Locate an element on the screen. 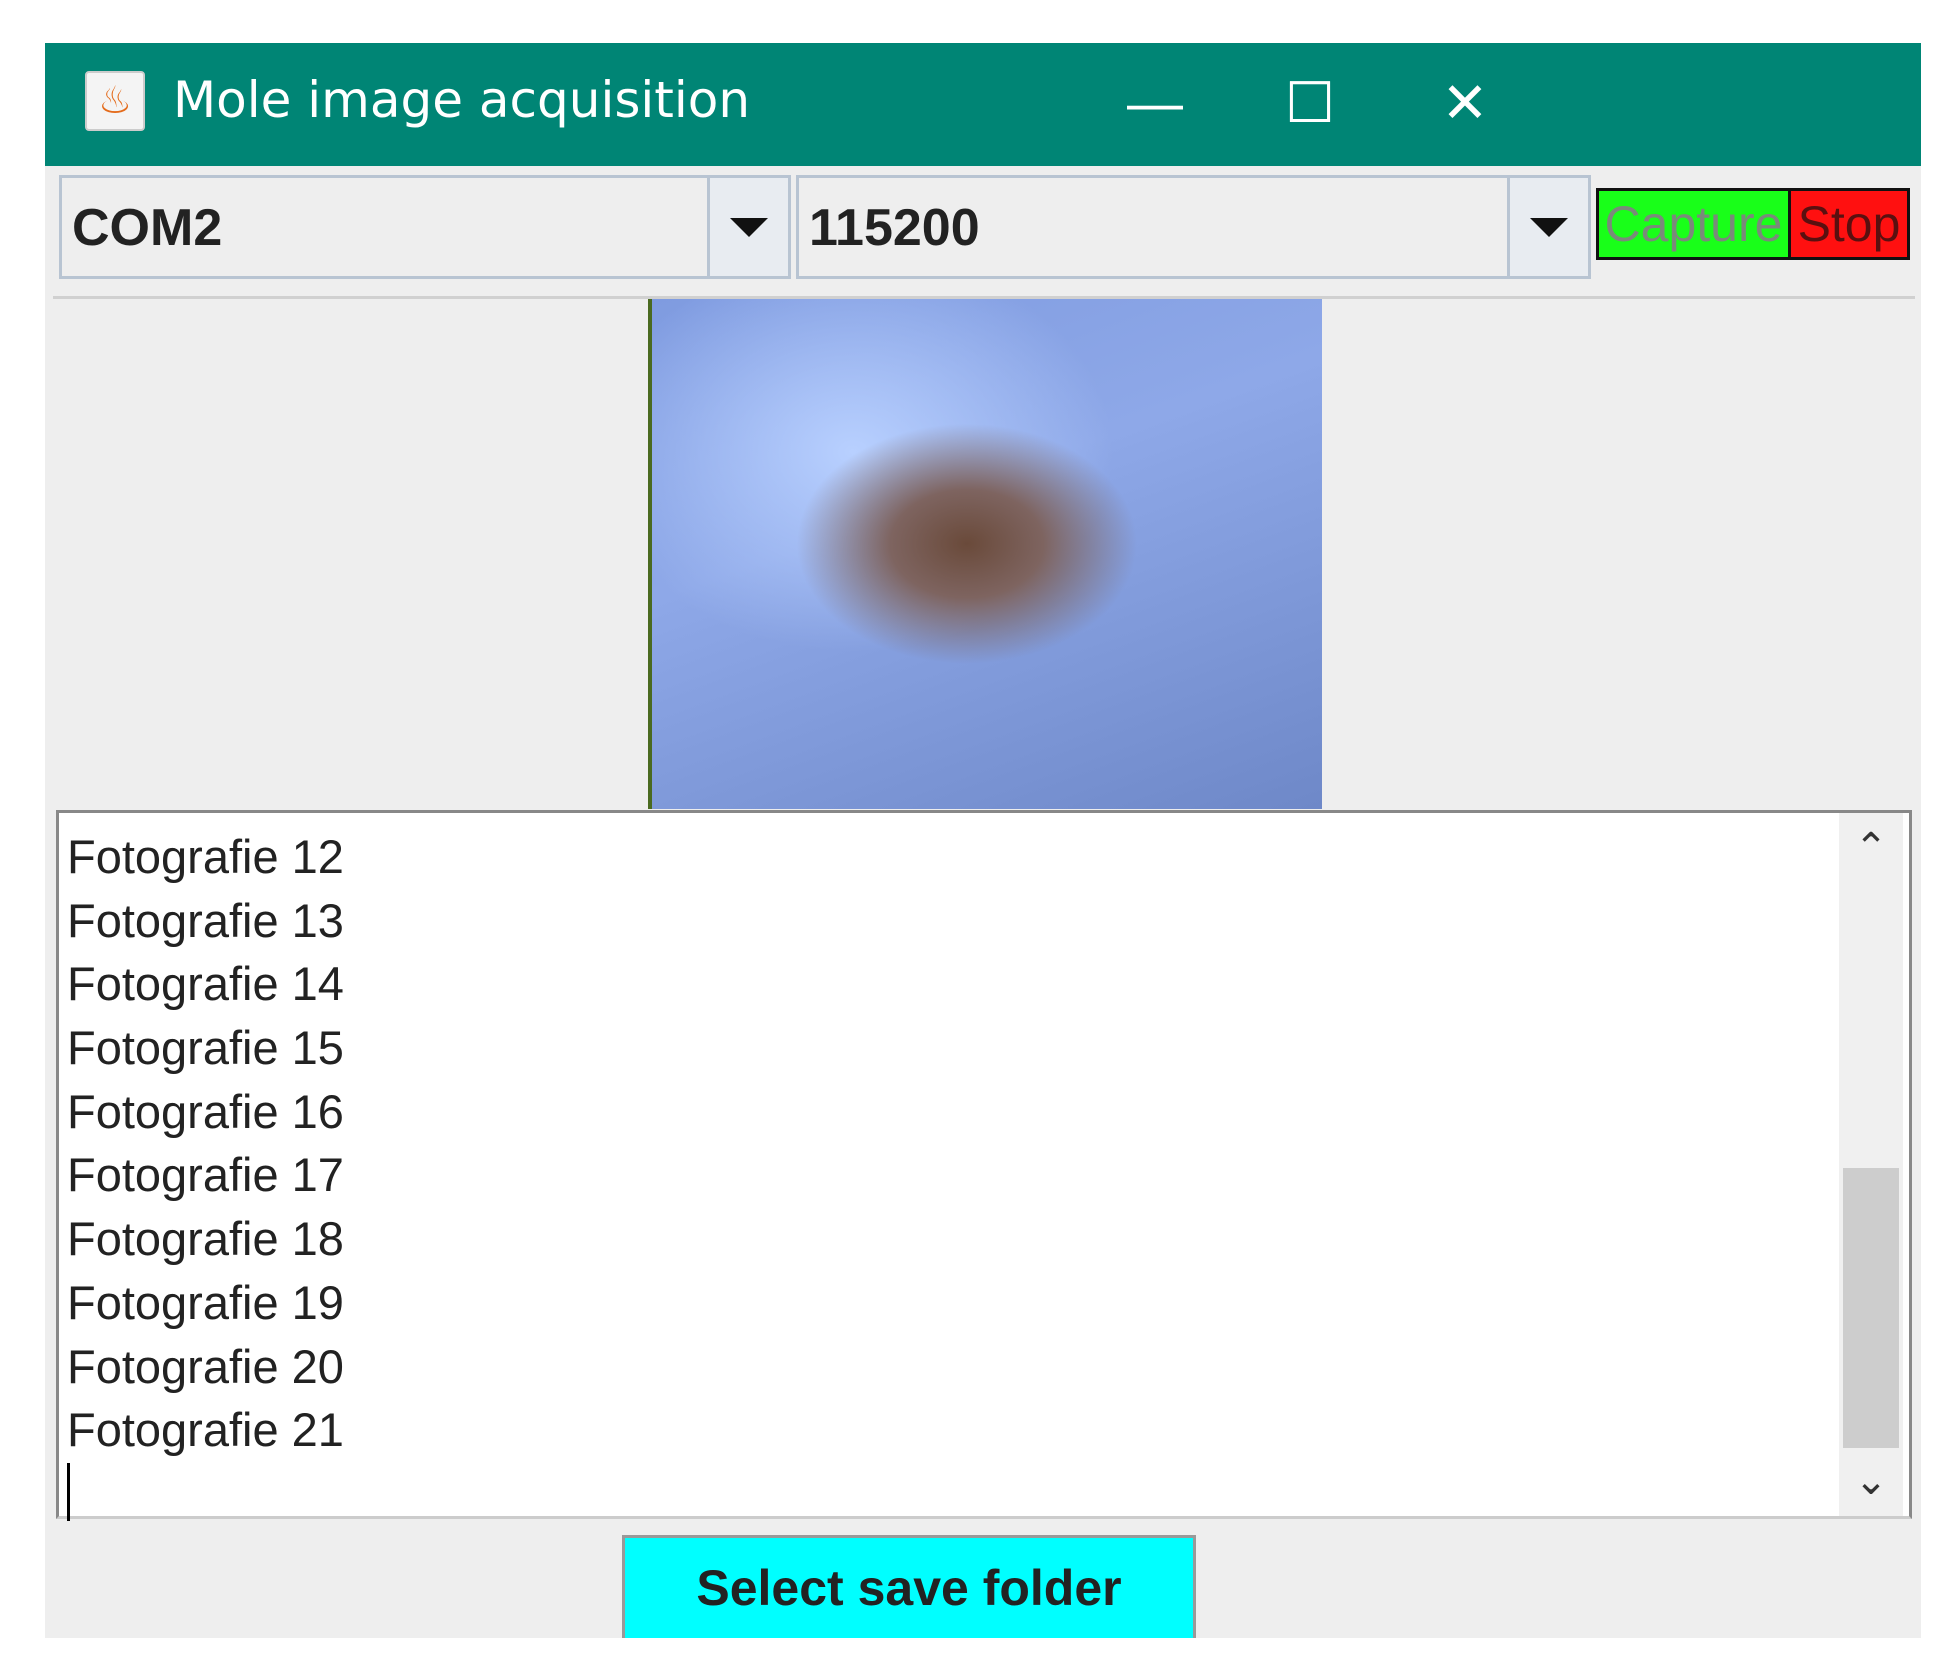 The image size is (1950, 1674). select-save-folder-button: Select save folder is located at coordinates (909, 1586).